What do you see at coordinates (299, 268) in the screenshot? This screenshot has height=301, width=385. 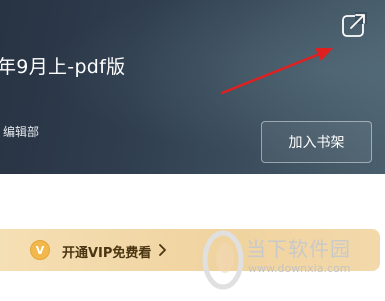 I see `watermark-url: www.downxia.com` at bounding box center [299, 268].